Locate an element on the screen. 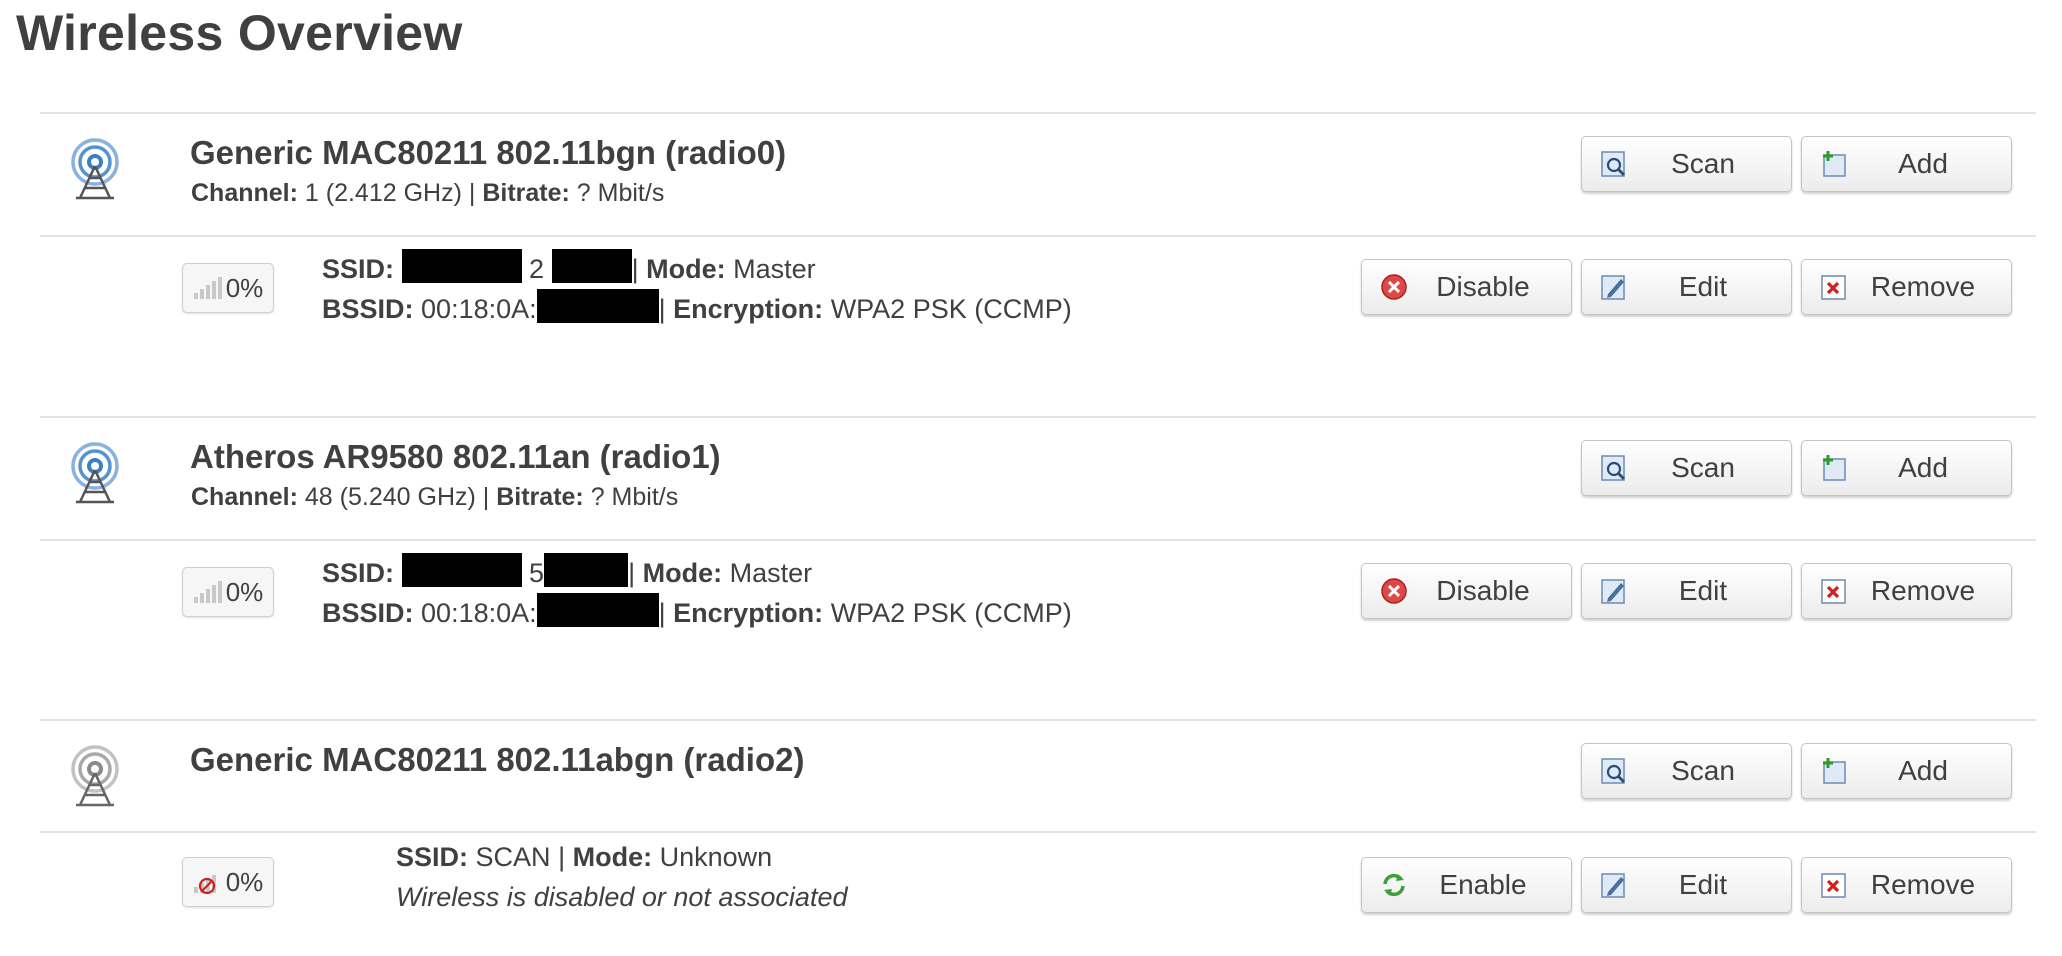 The height and width of the screenshot is (956, 2062). channel-label: Channel: is located at coordinates (244, 497).